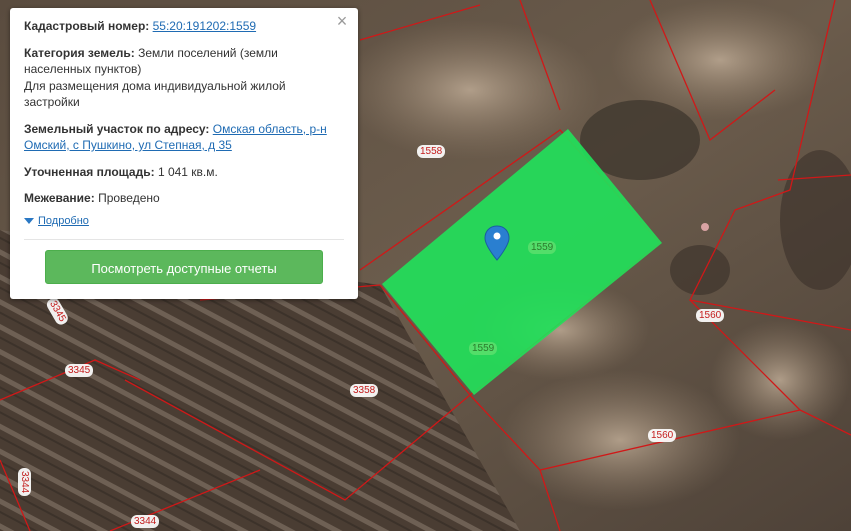  What do you see at coordinates (29, 220) in the screenshot?
I see `caret-down-icon` at bounding box center [29, 220].